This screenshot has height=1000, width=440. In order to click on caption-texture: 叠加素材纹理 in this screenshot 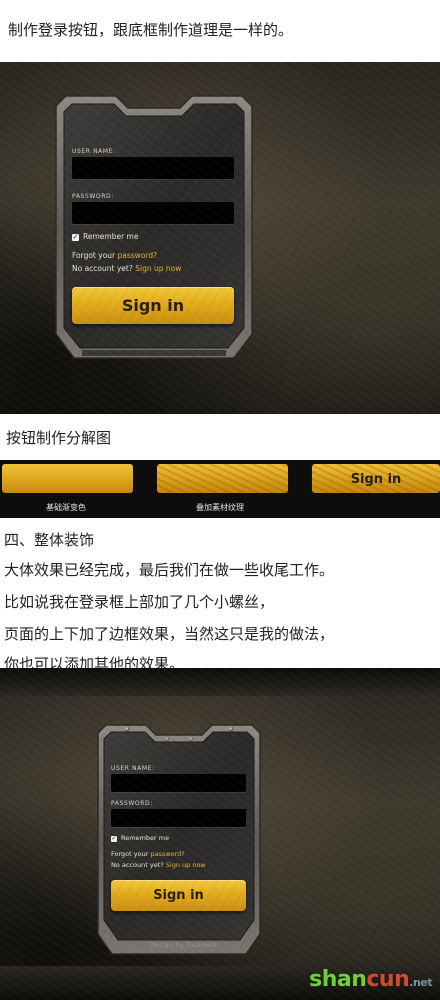, I will do `click(220, 507)`.